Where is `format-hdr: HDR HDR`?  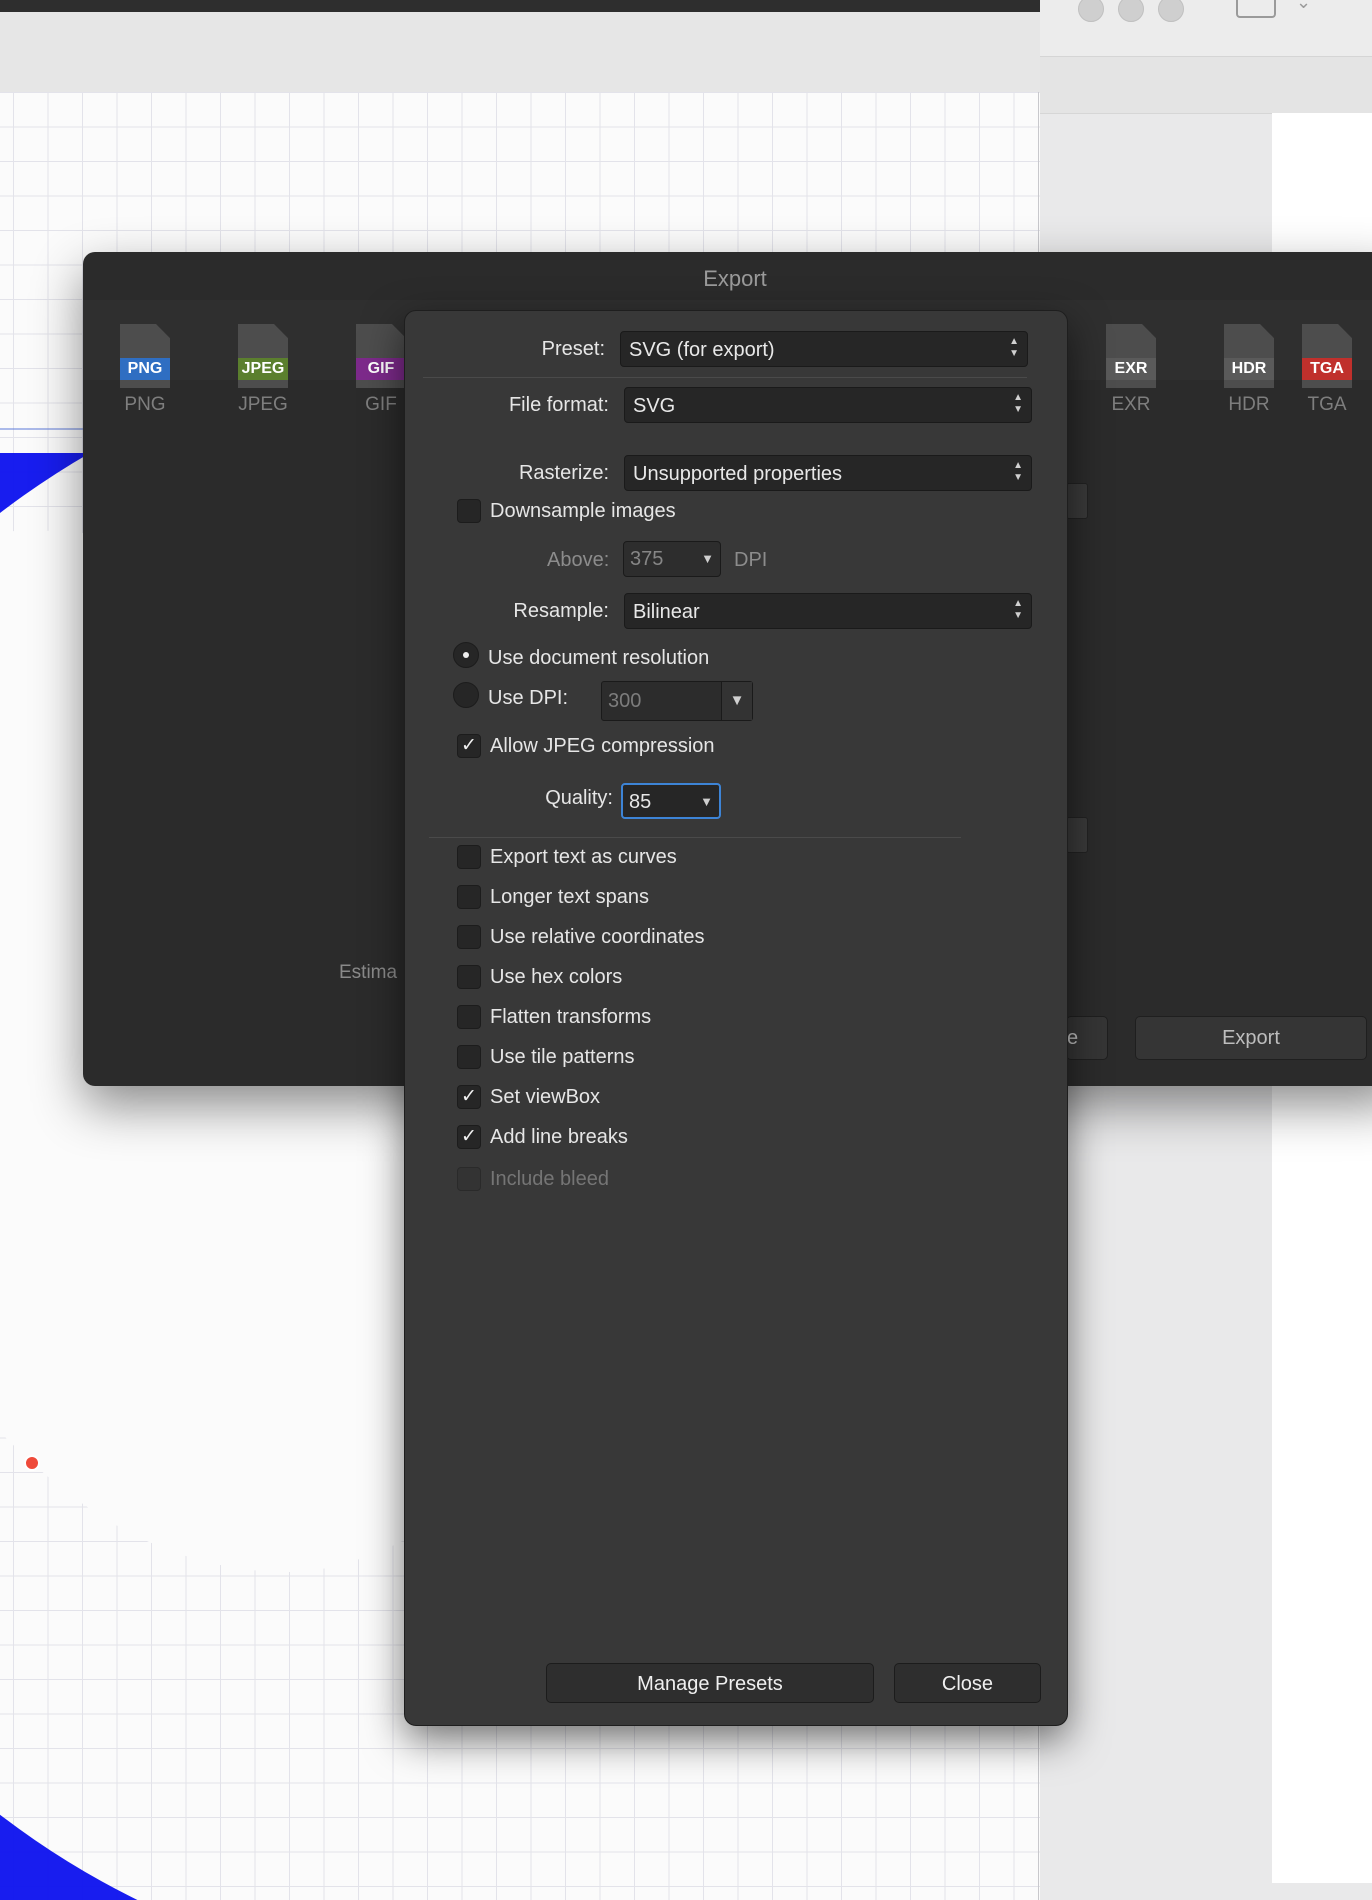
format-hdr: HDR HDR is located at coordinates (1249, 370).